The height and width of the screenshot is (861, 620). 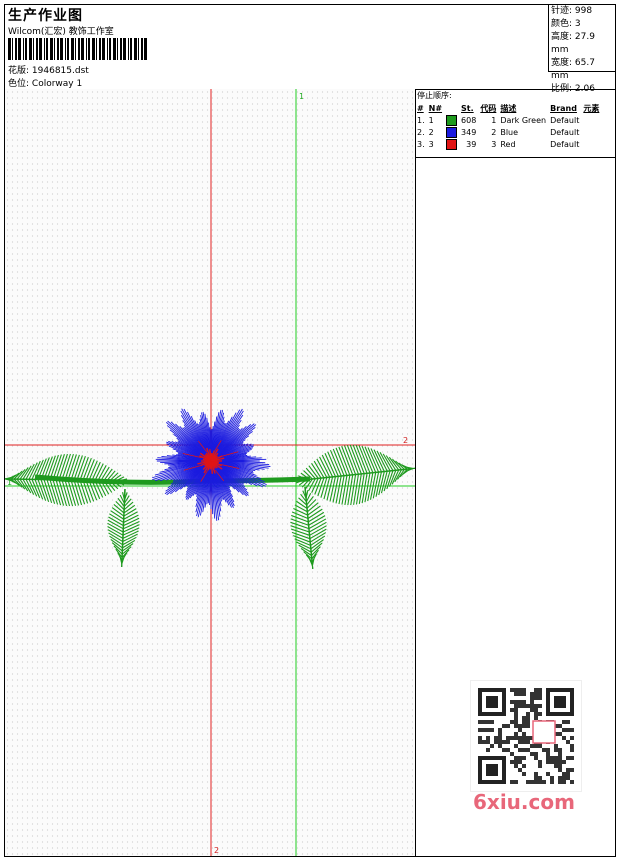 What do you see at coordinates (61, 32) in the screenshot?
I see `company-name: Wilcom(汇宏) 教饰工作室` at bounding box center [61, 32].